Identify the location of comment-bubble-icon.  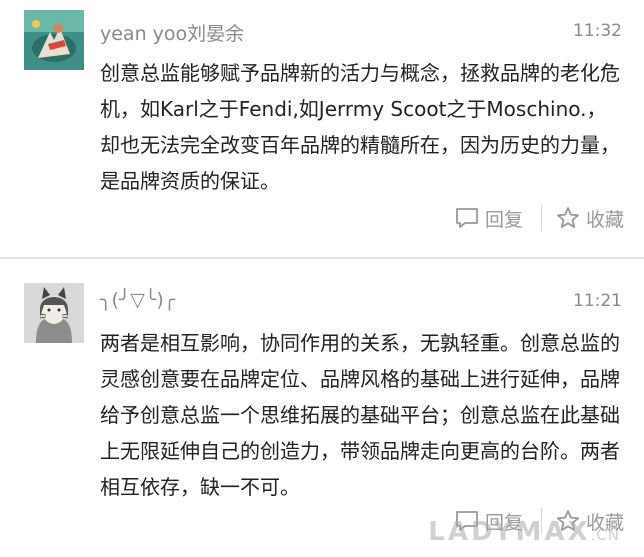
(467, 218).